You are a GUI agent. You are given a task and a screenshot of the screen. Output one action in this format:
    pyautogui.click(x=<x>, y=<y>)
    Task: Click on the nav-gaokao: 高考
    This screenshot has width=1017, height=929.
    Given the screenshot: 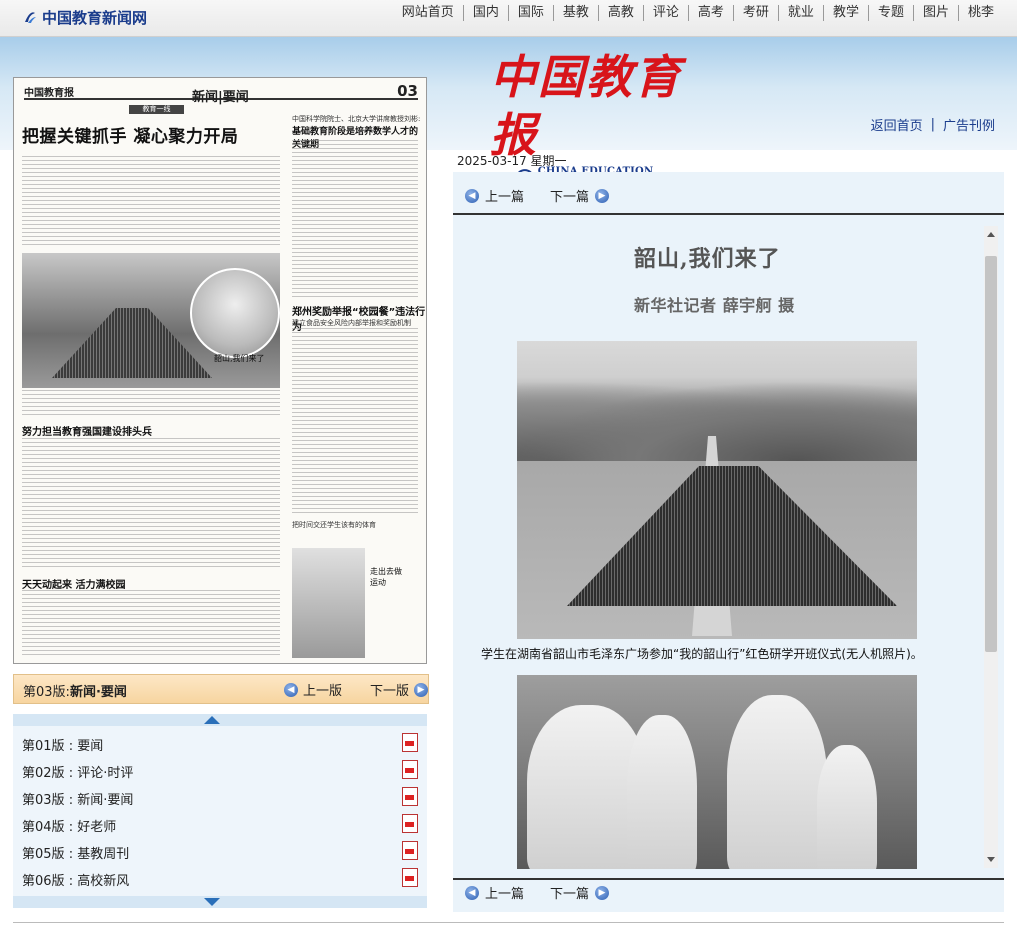 What is the action you would take?
    pyautogui.click(x=710, y=13)
    